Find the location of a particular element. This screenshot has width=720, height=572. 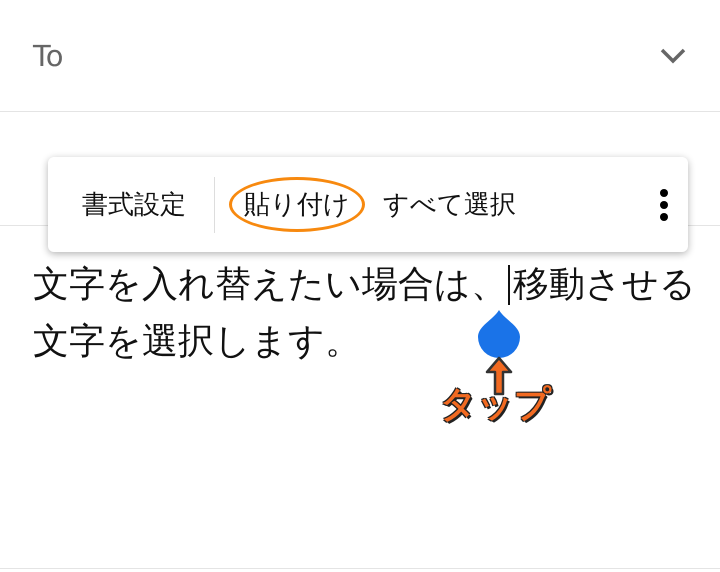

to-label: To is located at coordinates (48, 55).